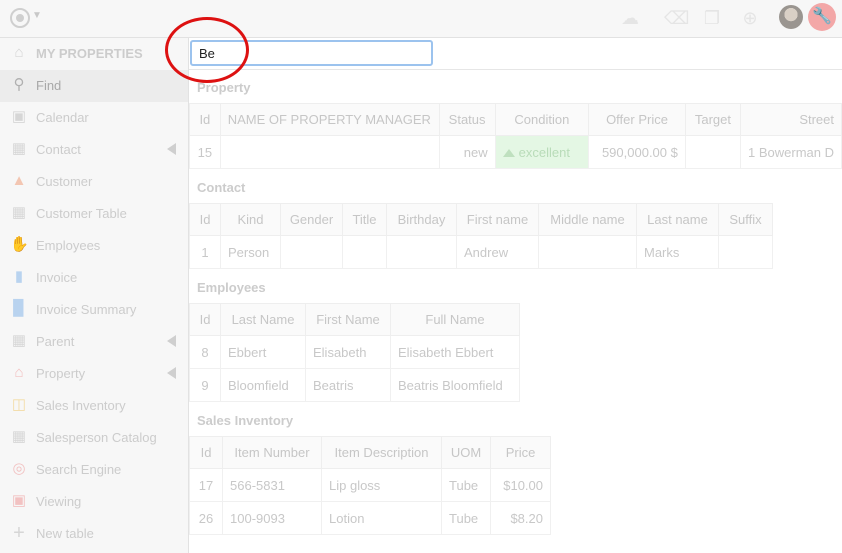 This screenshot has height=553, width=842. Describe the element at coordinates (497, 219) in the screenshot. I see `column-header: First name` at that location.